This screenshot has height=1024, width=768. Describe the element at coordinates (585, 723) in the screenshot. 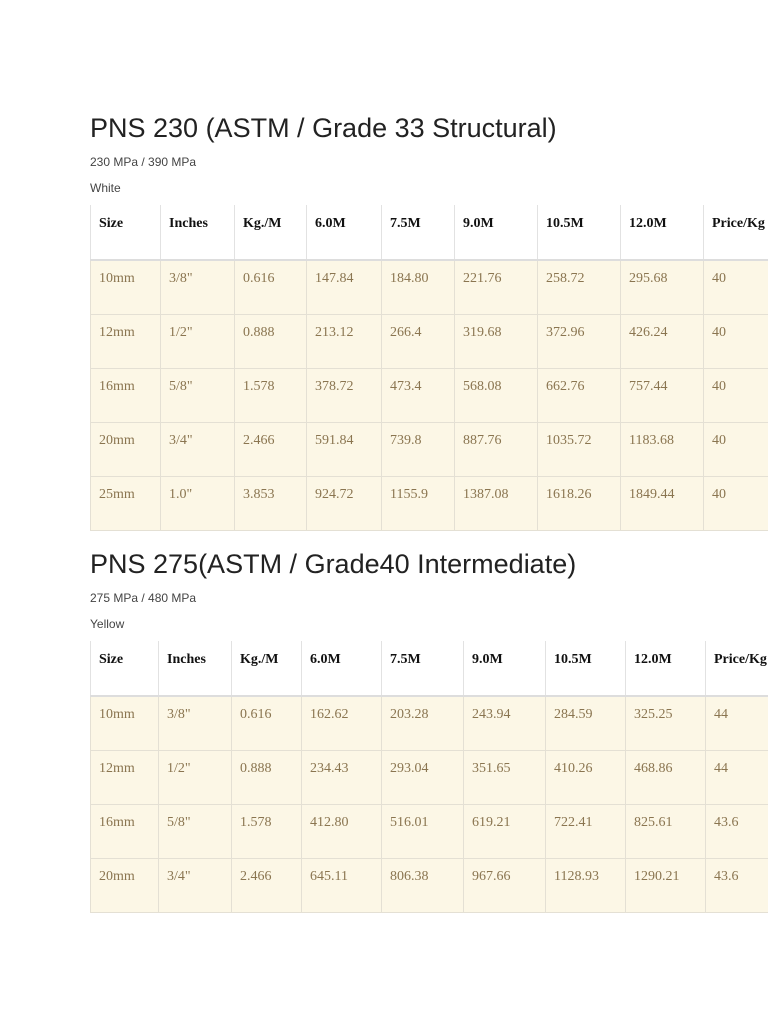

I see `table-cell: 284.59` at that location.